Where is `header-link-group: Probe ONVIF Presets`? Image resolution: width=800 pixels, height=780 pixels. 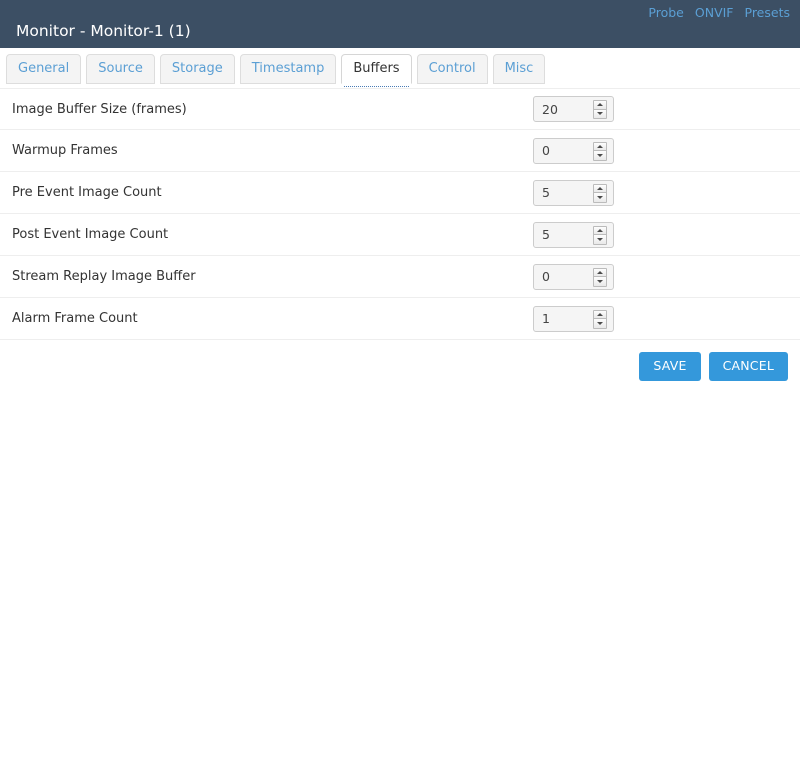
header-link-group: Probe ONVIF Presets is located at coordinates (719, 13).